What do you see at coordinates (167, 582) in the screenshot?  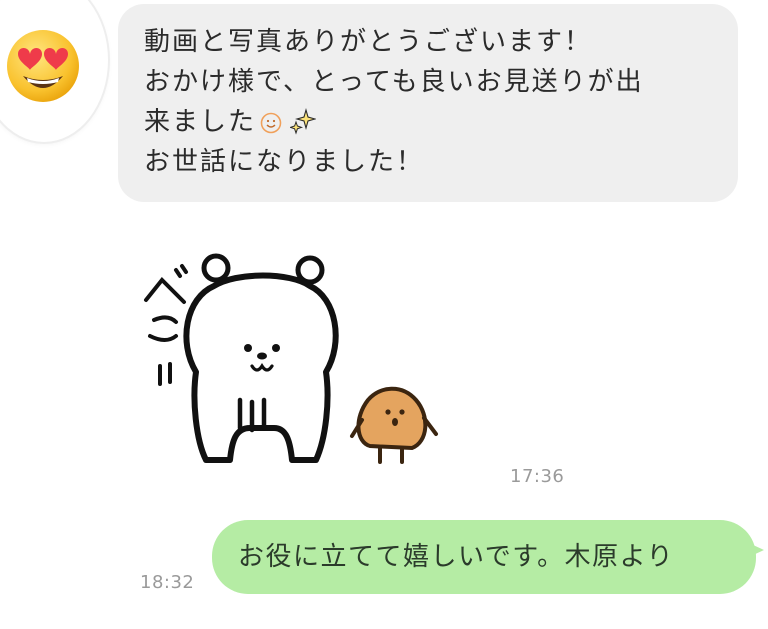 I see `outgoing-timestamp: 18:32` at bounding box center [167, 582].